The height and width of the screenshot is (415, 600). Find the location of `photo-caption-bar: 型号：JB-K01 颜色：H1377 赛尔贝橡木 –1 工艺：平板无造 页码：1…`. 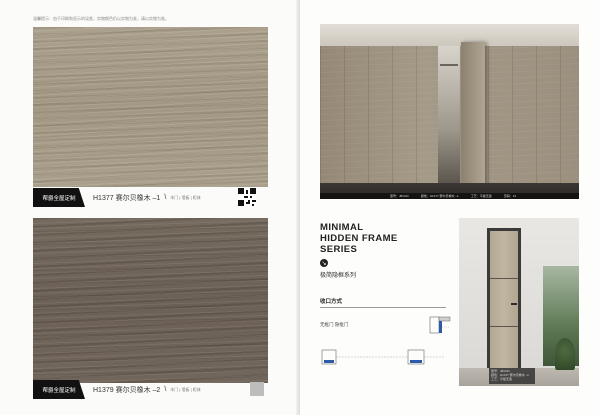

photo-caption-bar: 型号：JB-K01 颜色：H1377 赛尔贝橡木 –1 工艺：平板无造 页码：1… is located at coordinates (449, 196).